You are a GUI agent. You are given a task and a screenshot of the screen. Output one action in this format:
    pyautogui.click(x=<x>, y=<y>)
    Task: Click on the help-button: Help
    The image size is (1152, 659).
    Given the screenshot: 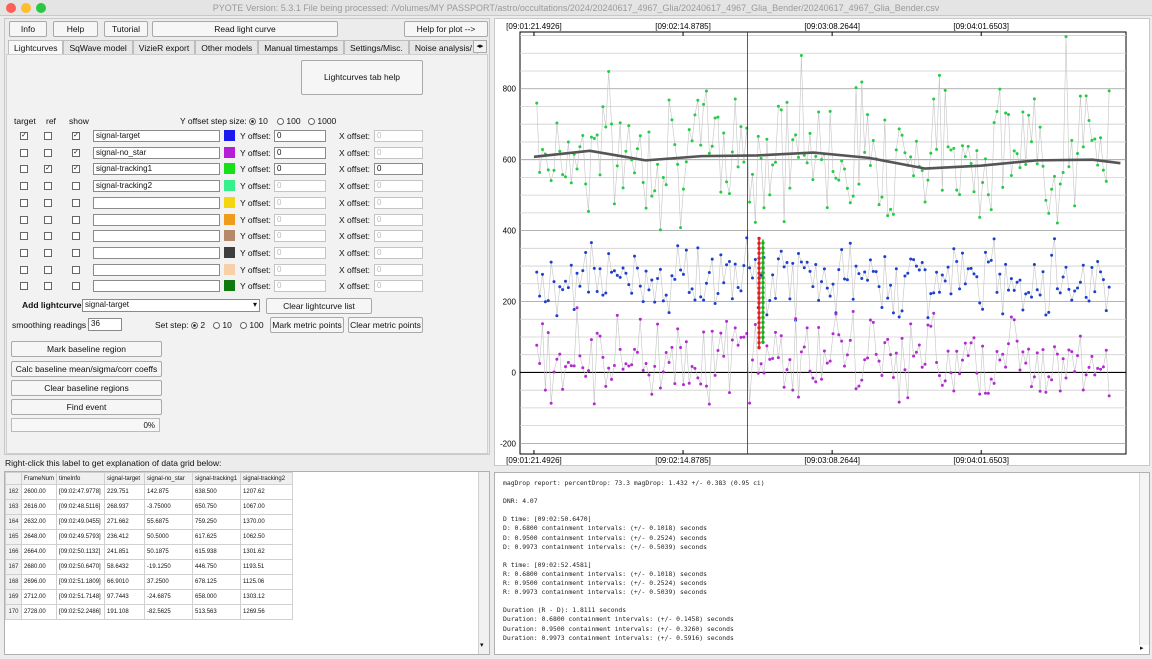 What is the action you would take?
    pyautogui.click(x=75, y=29)
    